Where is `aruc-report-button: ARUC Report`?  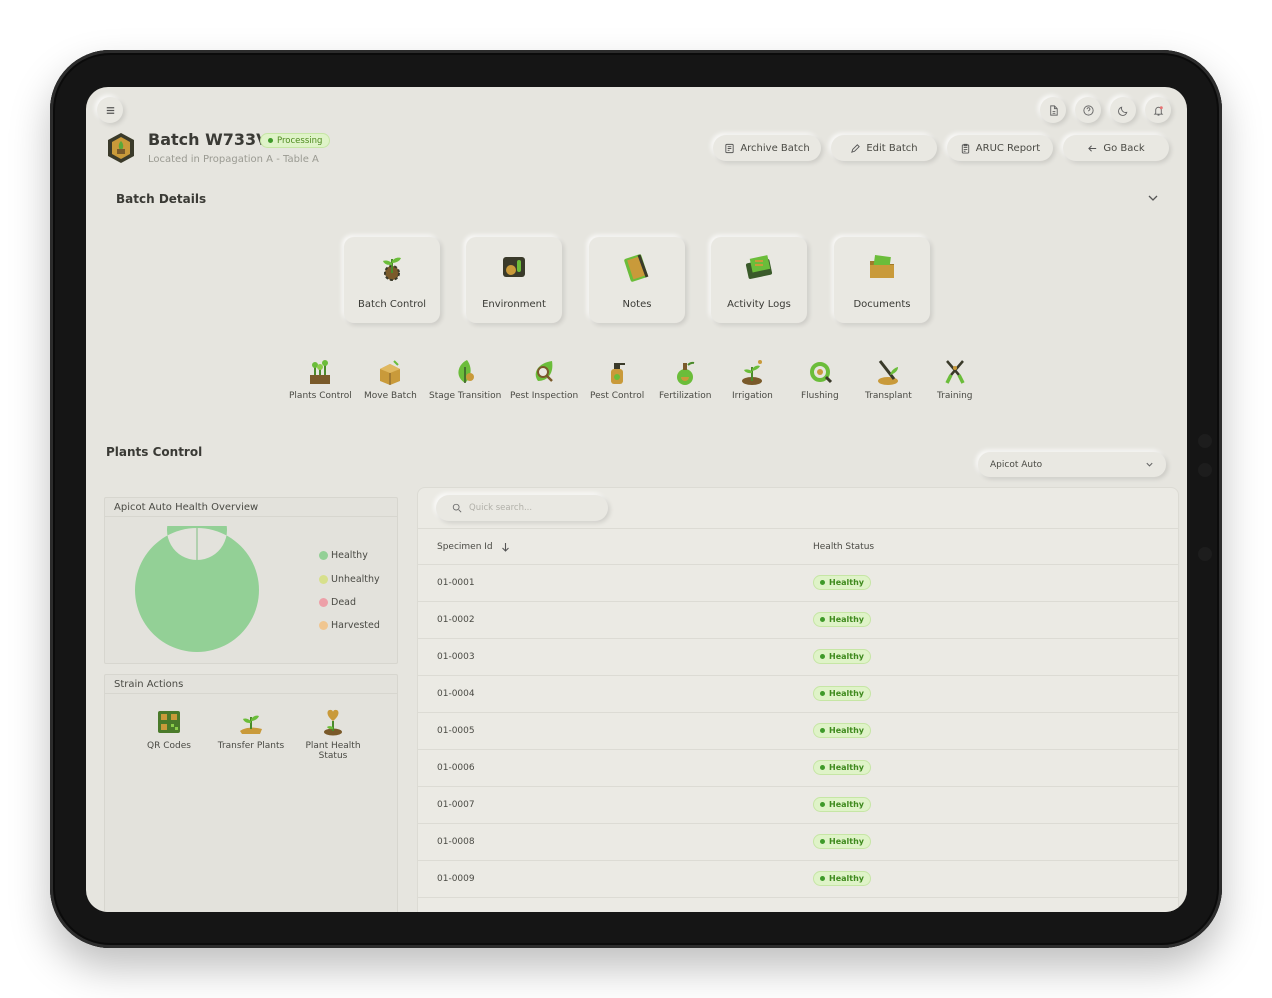 aruc-report-button: ARUC Report is located at coordinates (1000, 148).